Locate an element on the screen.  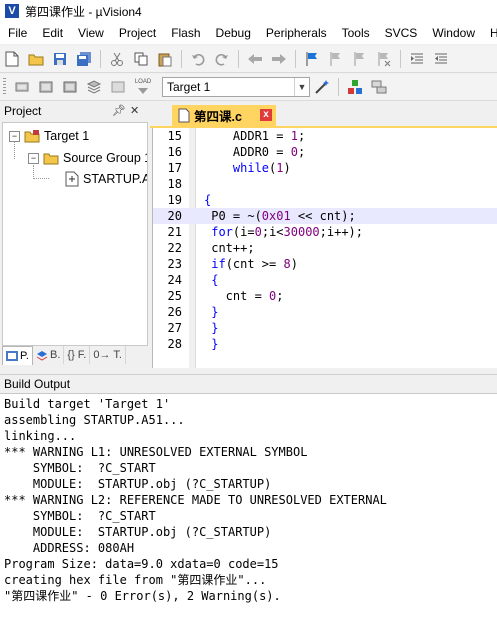
tab-templates: 0→ T. is located at coordinates (108, 355).